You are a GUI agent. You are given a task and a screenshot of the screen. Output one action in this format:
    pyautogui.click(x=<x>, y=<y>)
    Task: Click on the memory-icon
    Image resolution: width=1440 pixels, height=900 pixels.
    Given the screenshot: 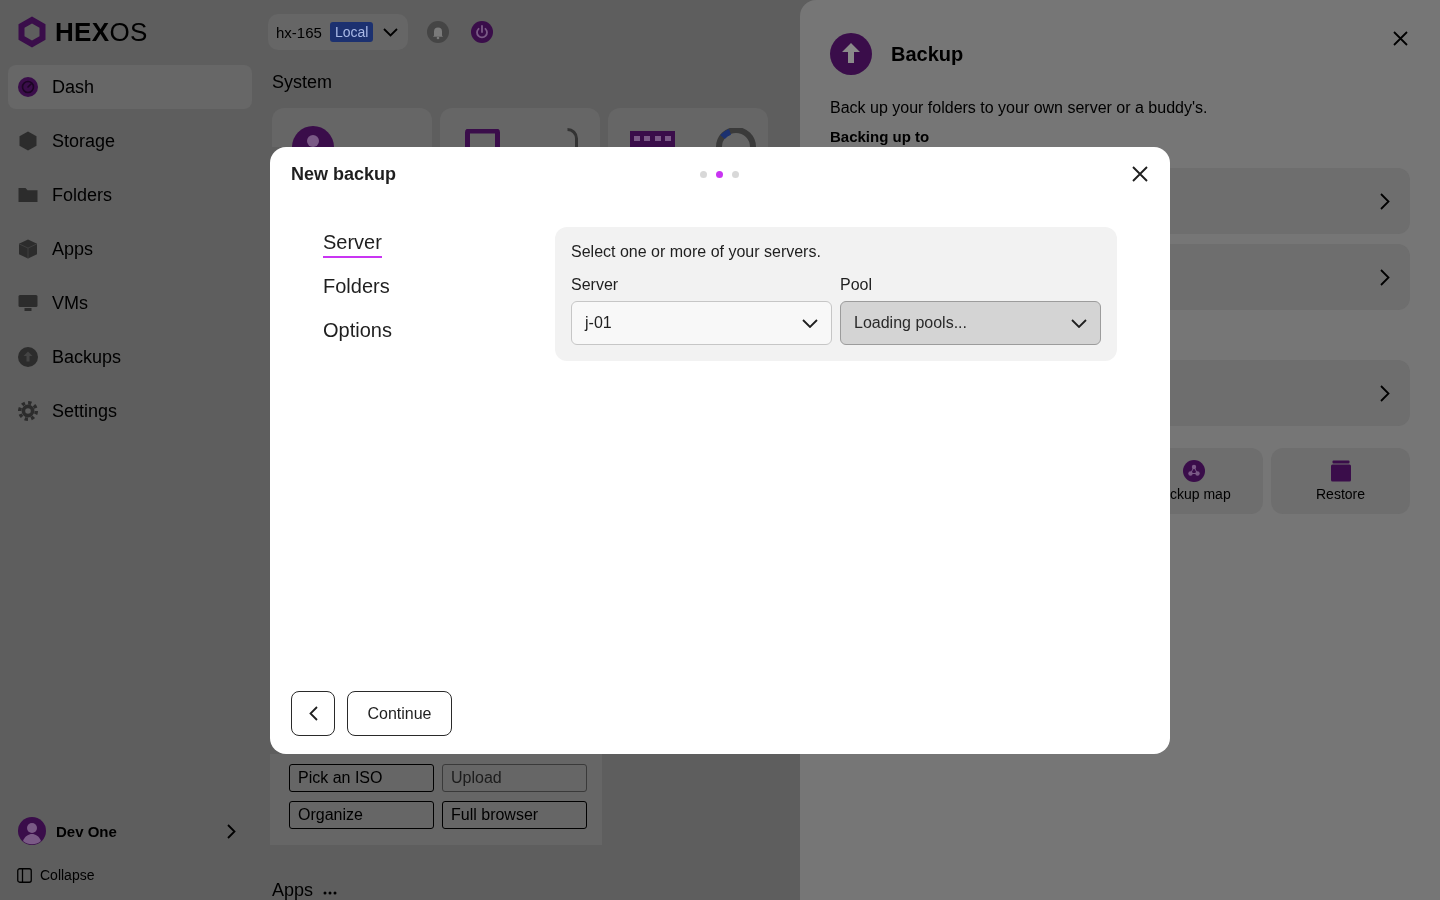 What is the action you would take?
    pyautogui.click(x=652, y=139)
    